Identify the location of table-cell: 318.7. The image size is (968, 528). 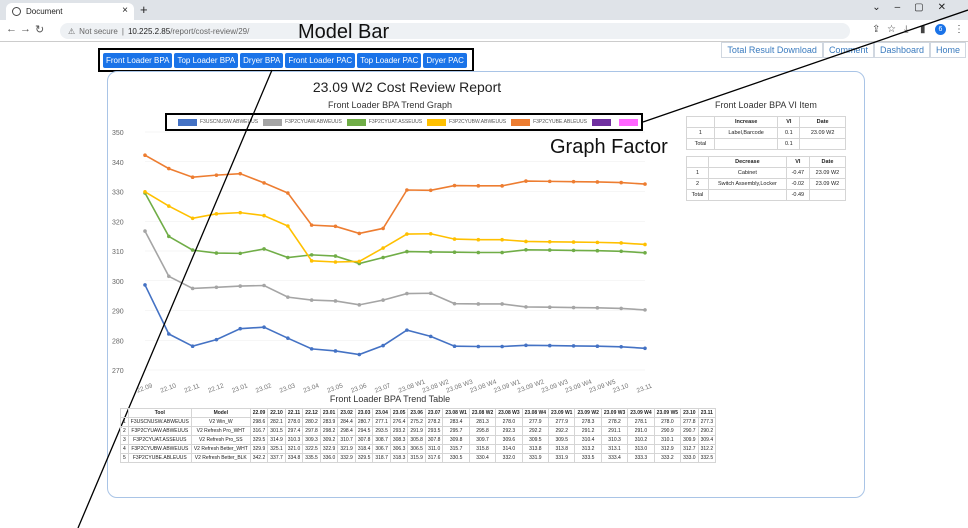
(381, 458).